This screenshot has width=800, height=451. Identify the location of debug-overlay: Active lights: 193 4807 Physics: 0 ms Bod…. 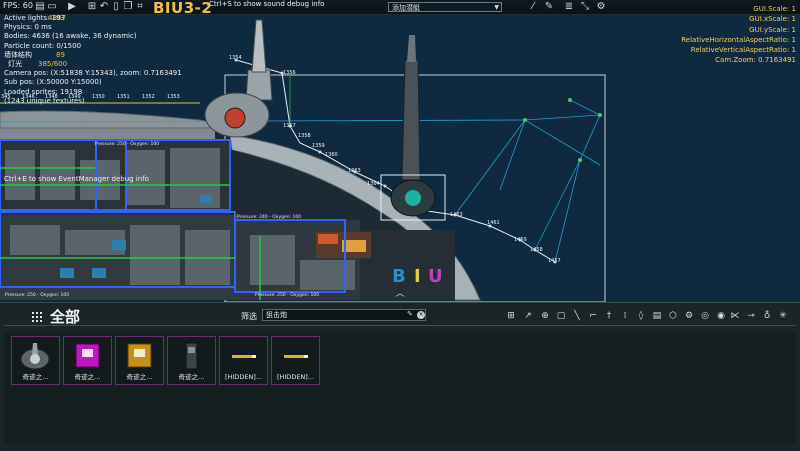
(93, 60).